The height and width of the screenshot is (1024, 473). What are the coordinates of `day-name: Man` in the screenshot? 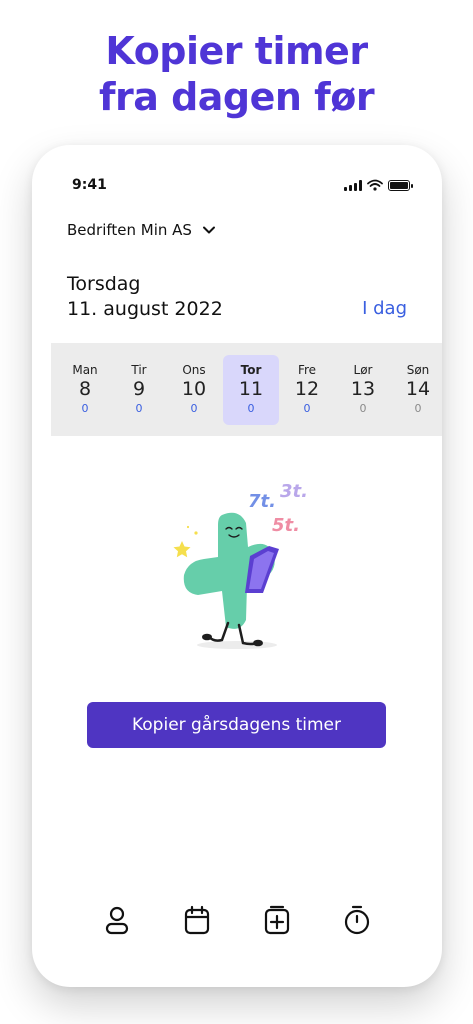 It's located at (85, 370).